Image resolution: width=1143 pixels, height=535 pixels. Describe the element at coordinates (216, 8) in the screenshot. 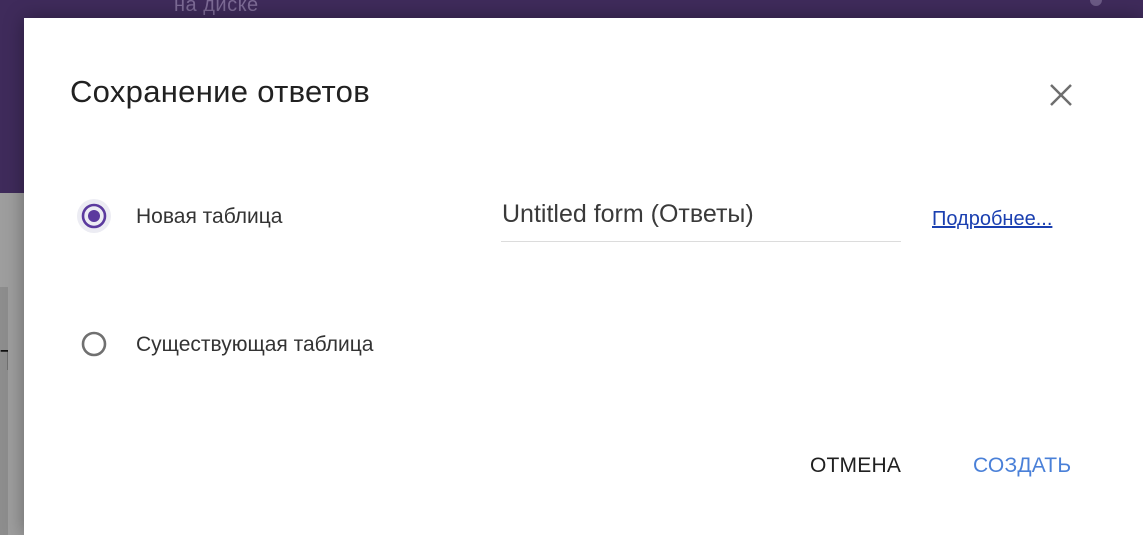

I see `header-text: на диске` at that location.